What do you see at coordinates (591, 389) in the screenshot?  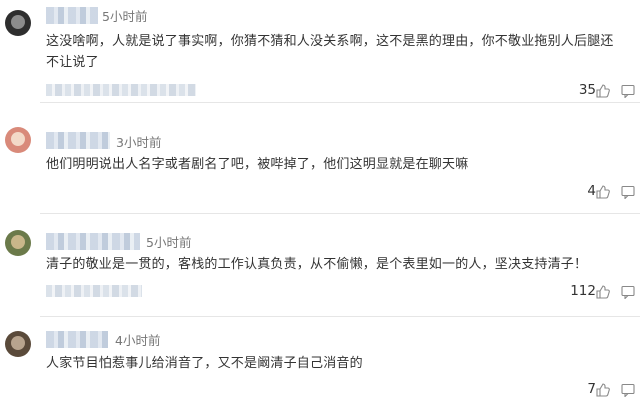 I see `like-count: 7` at bounding box center [591, 389].